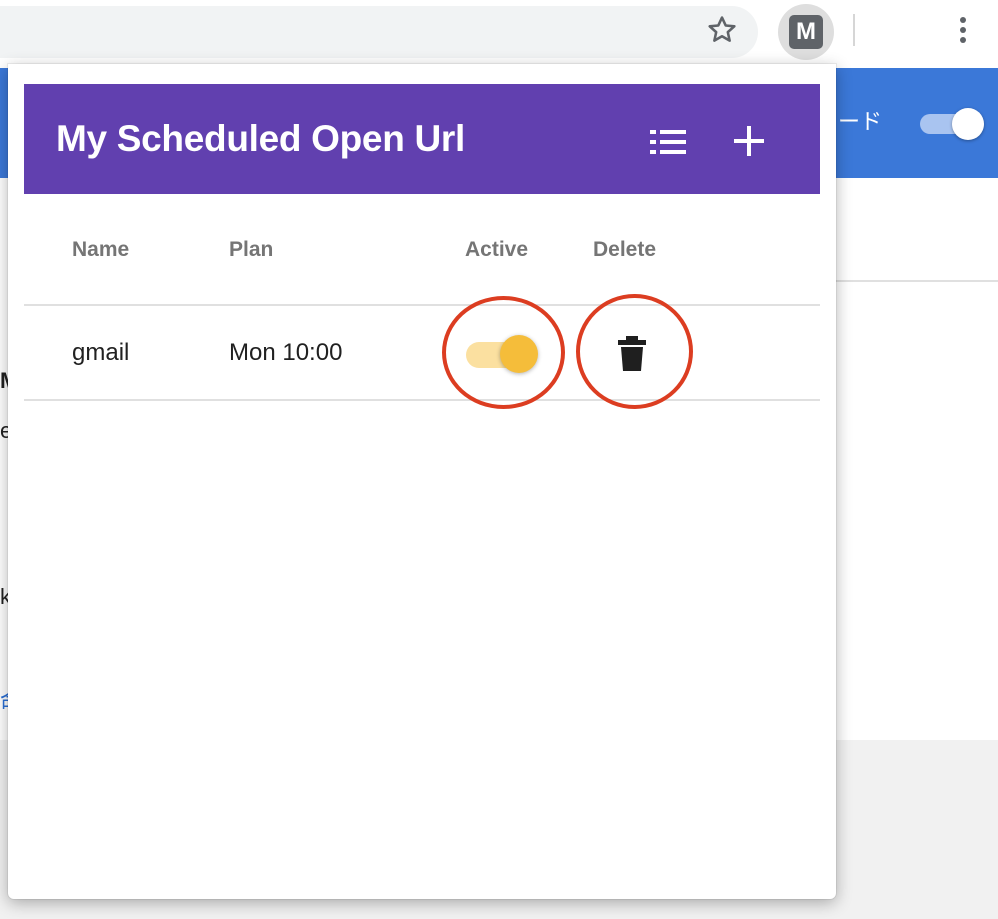  Describe the element at coordinates (422, 305) in the screenshot. I see `table-header-divider` at that location.